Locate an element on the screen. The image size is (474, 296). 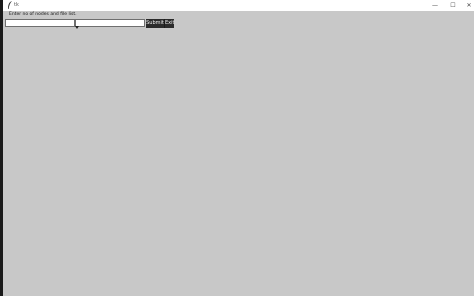
window-title: tk is located at coordinates (16, 5).